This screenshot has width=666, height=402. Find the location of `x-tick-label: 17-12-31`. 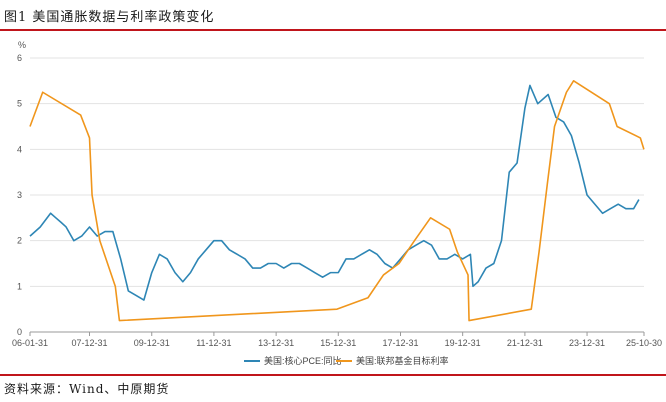

x-tick-label: 17-12-31 is located at coordinates (400, 343).